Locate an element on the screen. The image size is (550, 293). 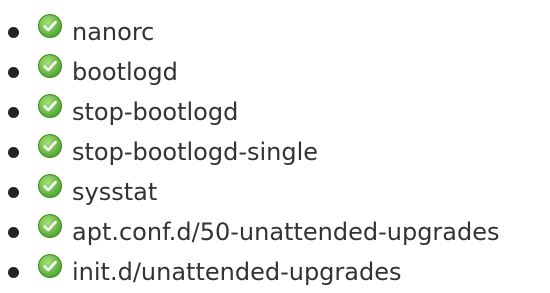
list-item: stop-bootlogd-single is located at coordinates (275, 152).